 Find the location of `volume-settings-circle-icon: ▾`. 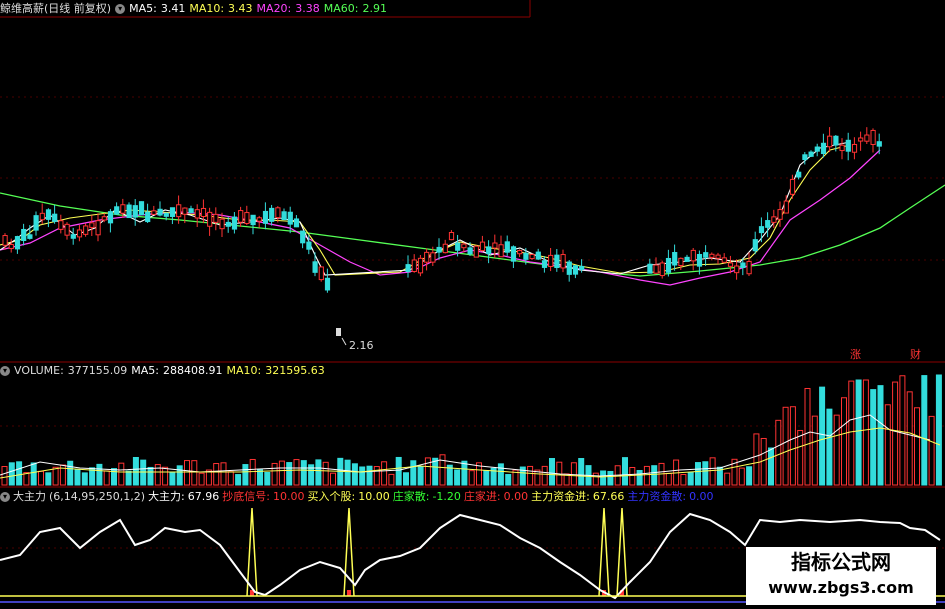

volume-settings-circle-icon: ▾ is located at coordinates (5, 371).